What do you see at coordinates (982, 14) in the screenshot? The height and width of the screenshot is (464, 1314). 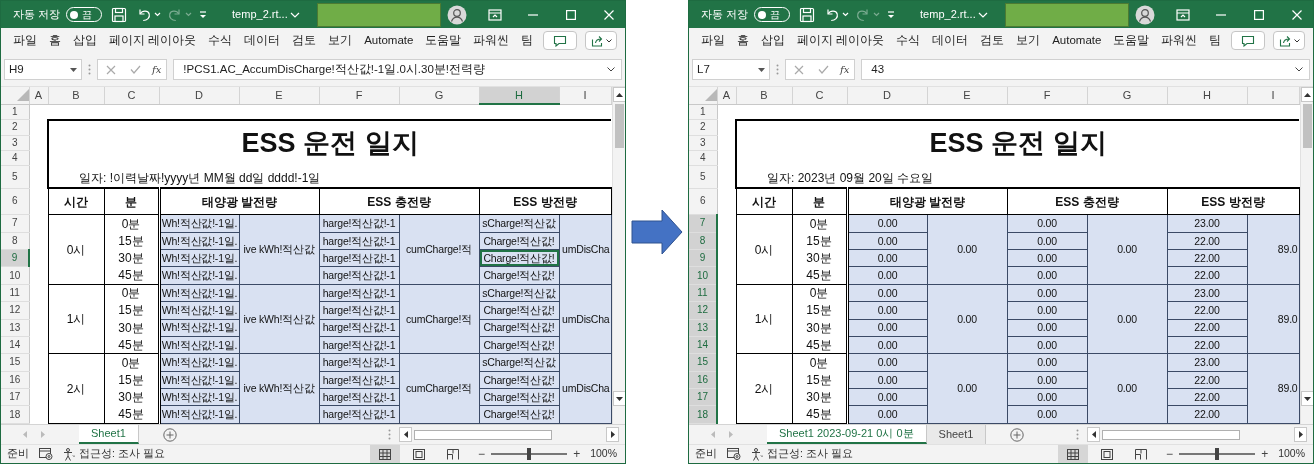 I see `chevron-icon` at bounding box center [982, 14].